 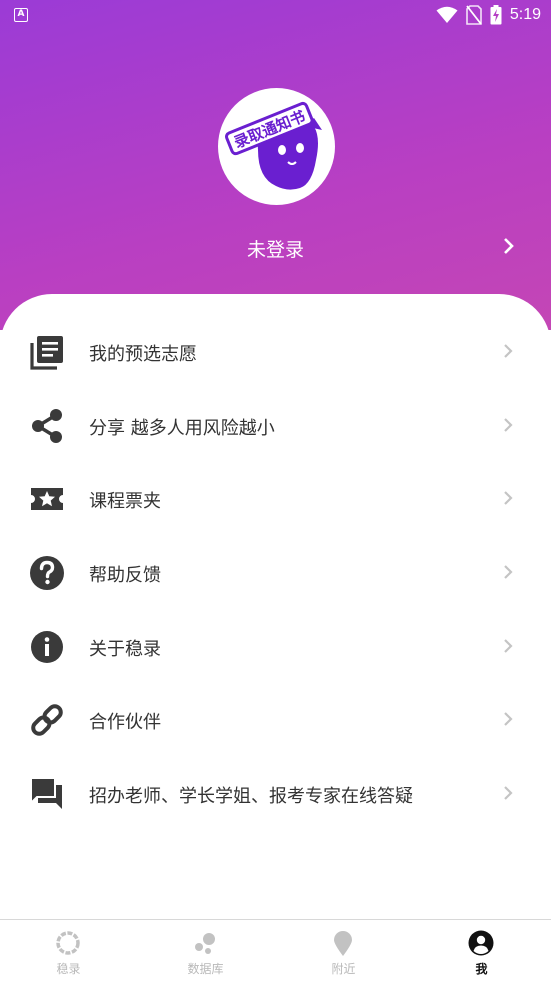 What do you see at coordinates (488, 15) in the screenshot?
I see `status-icons: 5:19` at bounding box center [488, 15].